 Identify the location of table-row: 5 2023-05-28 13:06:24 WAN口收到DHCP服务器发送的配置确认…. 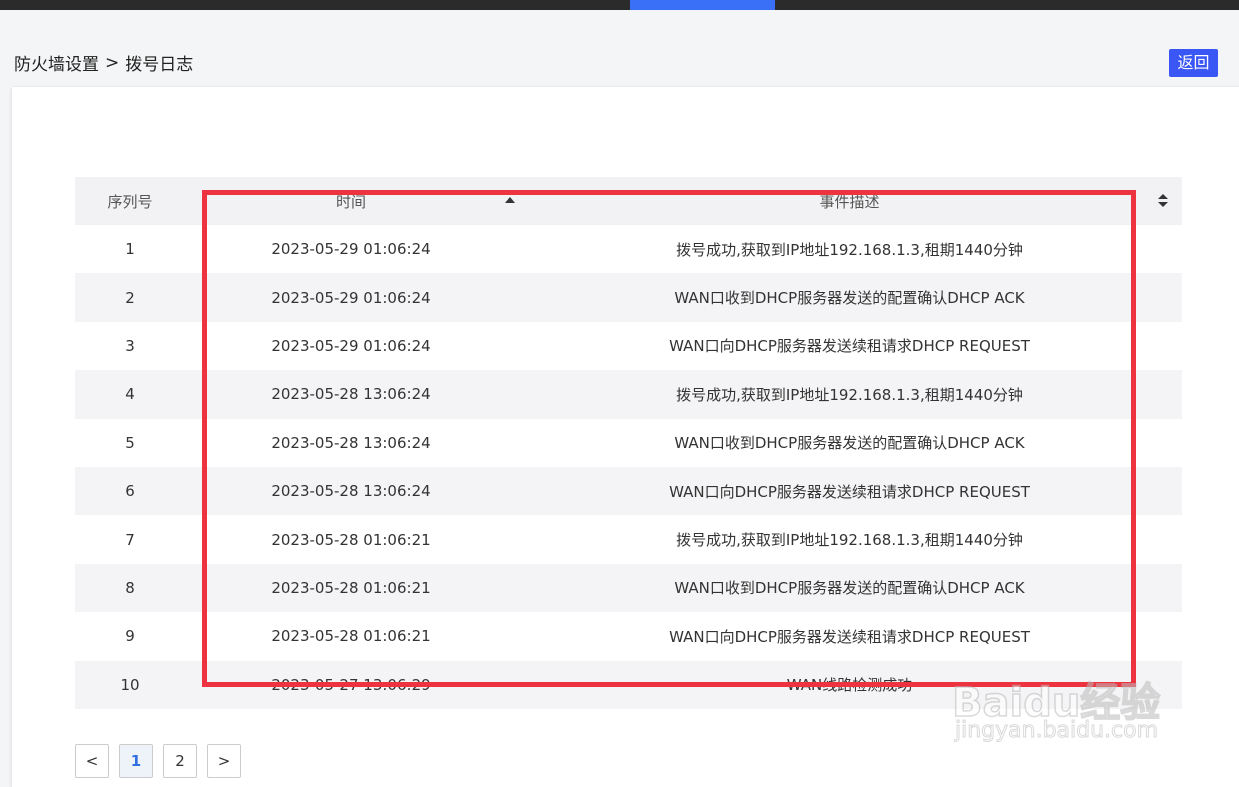
(628, 443).